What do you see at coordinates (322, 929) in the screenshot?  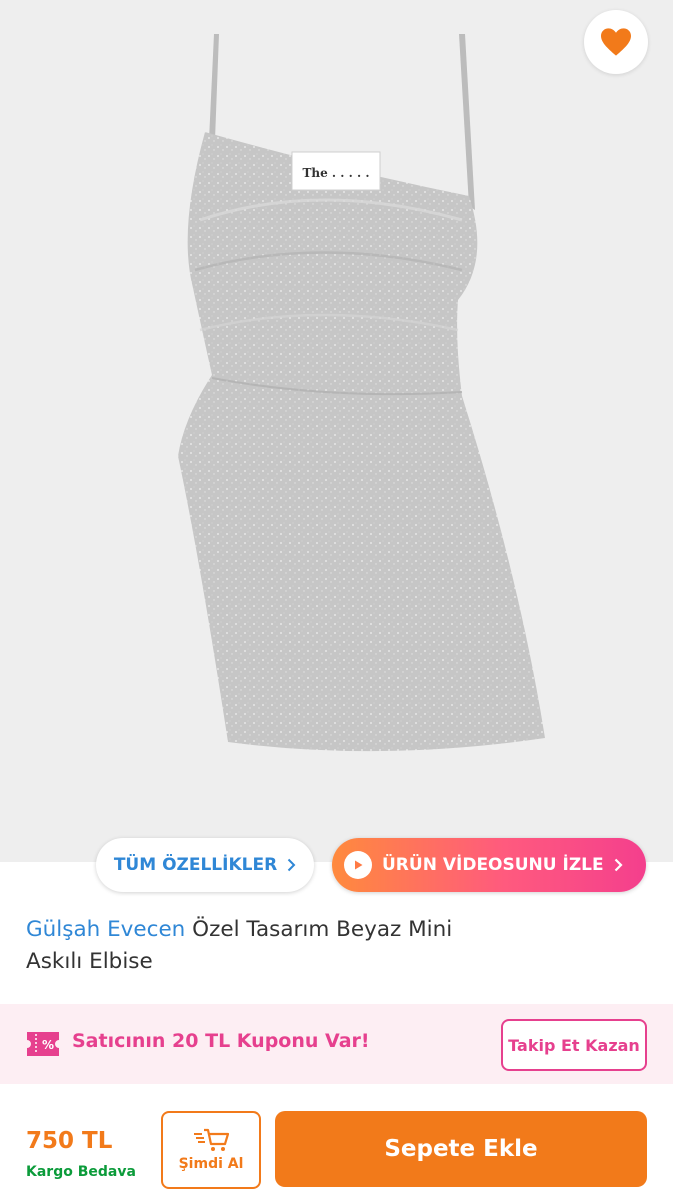 I see `product-name-line1: Özel Tasarım Beyaz Mini` at bounding box center [322, 929].